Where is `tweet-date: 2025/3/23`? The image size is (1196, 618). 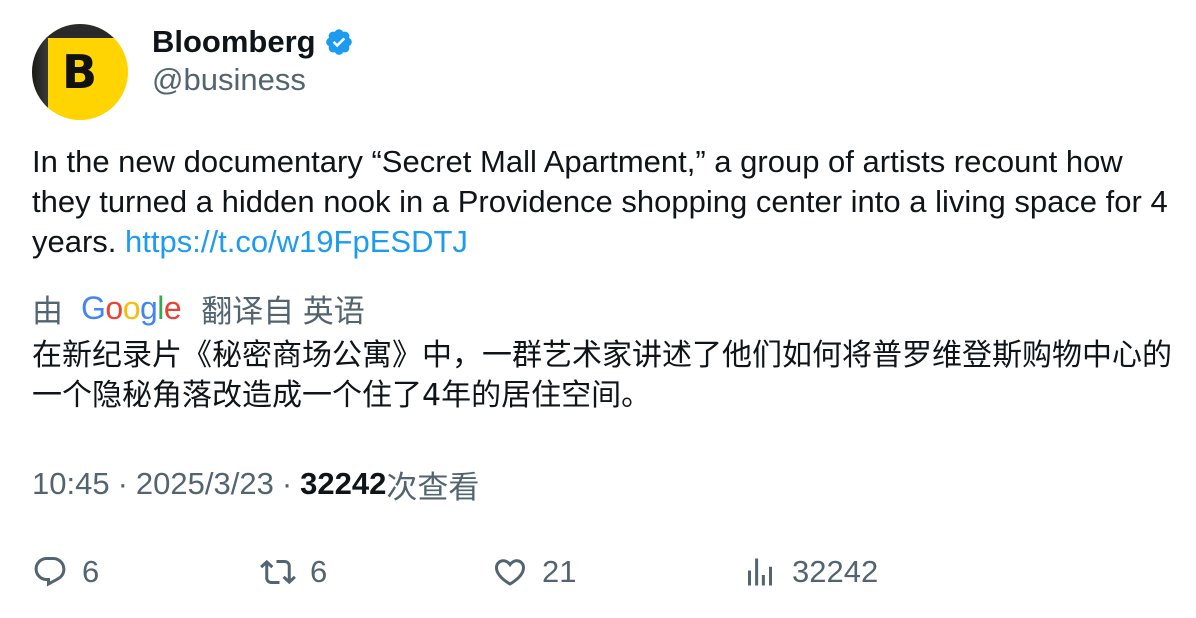 tweet-date: 2025/3/23 is located at coordinates (205, 484).